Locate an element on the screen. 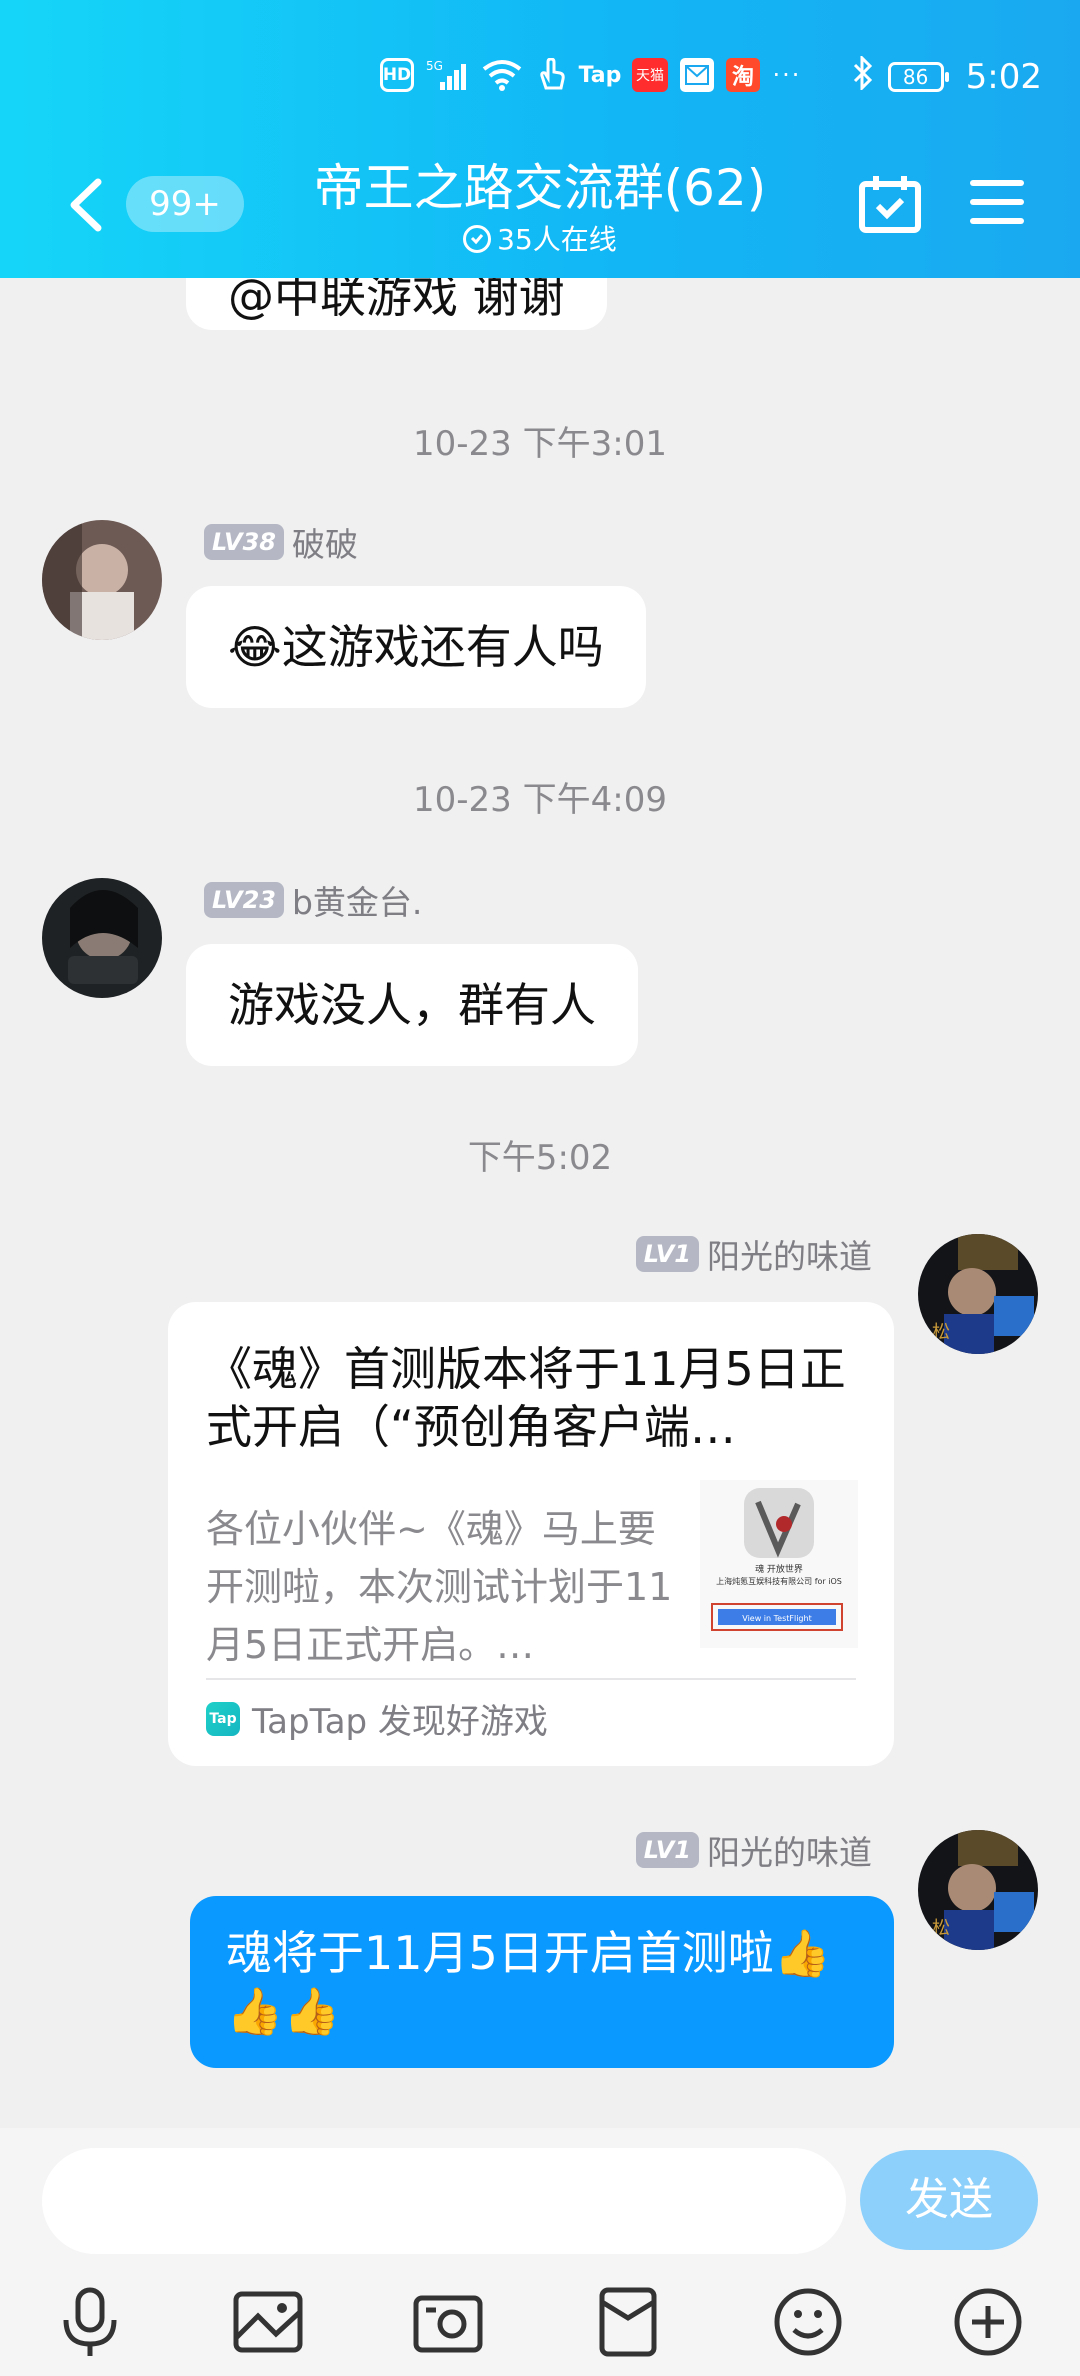  taobao-icon: 淘 is located at coordinates (743, 75).